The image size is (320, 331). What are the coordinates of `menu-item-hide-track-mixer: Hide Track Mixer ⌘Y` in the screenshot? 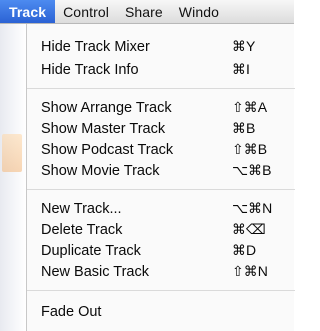 It's located at (161, 46).